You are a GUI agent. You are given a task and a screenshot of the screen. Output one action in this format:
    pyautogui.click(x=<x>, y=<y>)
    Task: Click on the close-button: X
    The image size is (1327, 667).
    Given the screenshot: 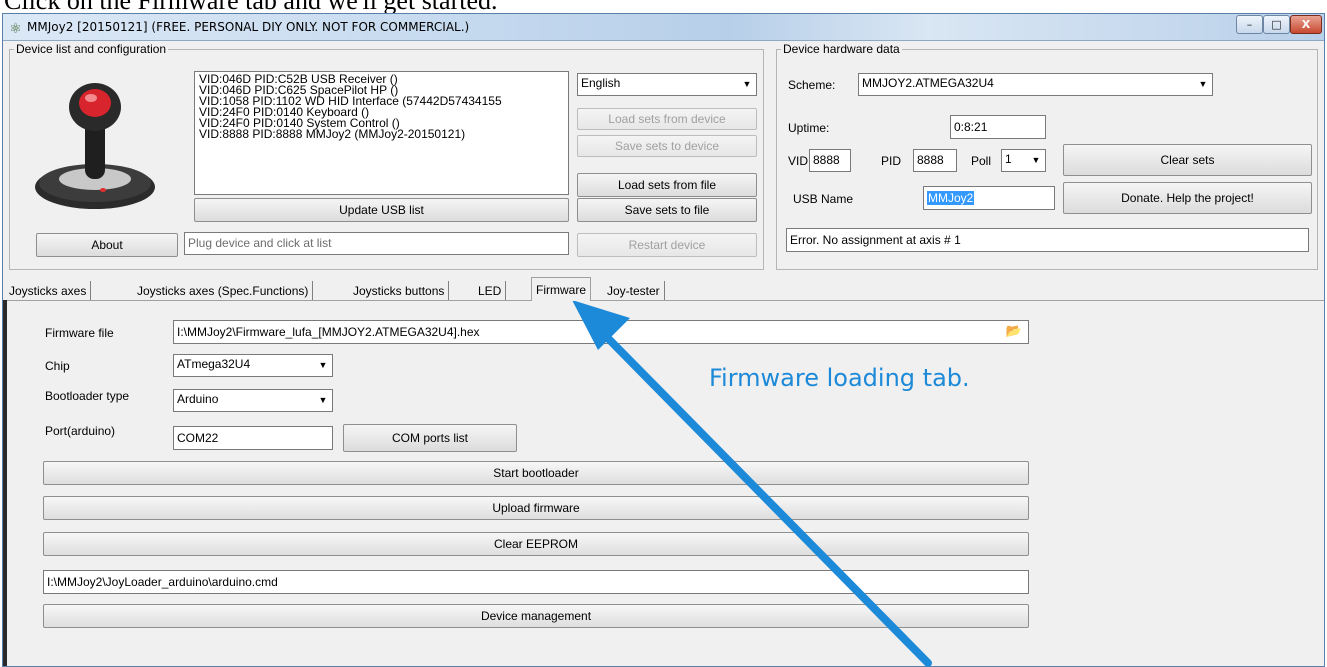 What is the action you would take?
    pyautogui.click(x=1306, y=24)
    